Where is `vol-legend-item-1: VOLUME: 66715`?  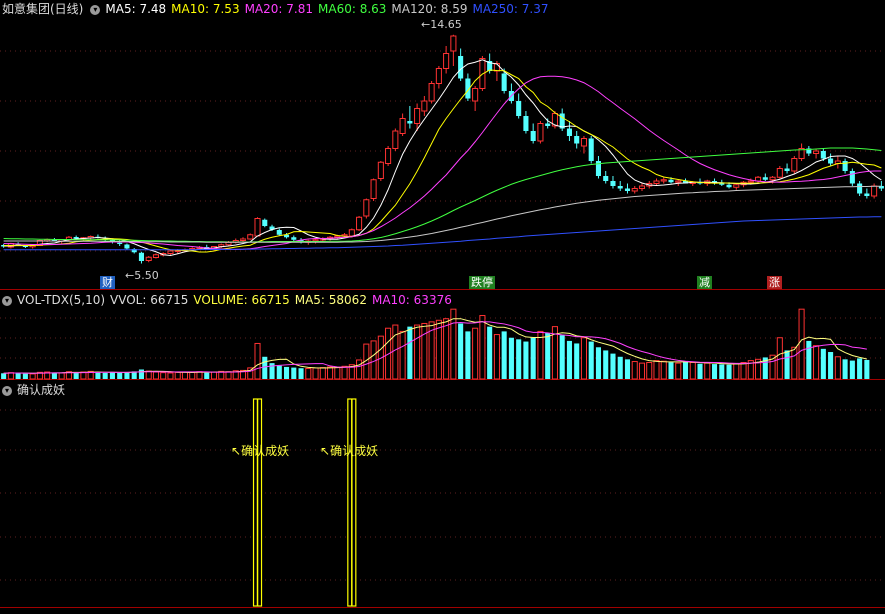
vol-legend-item-1: VOLUME: 66715 is located at coordinates (241, 300).